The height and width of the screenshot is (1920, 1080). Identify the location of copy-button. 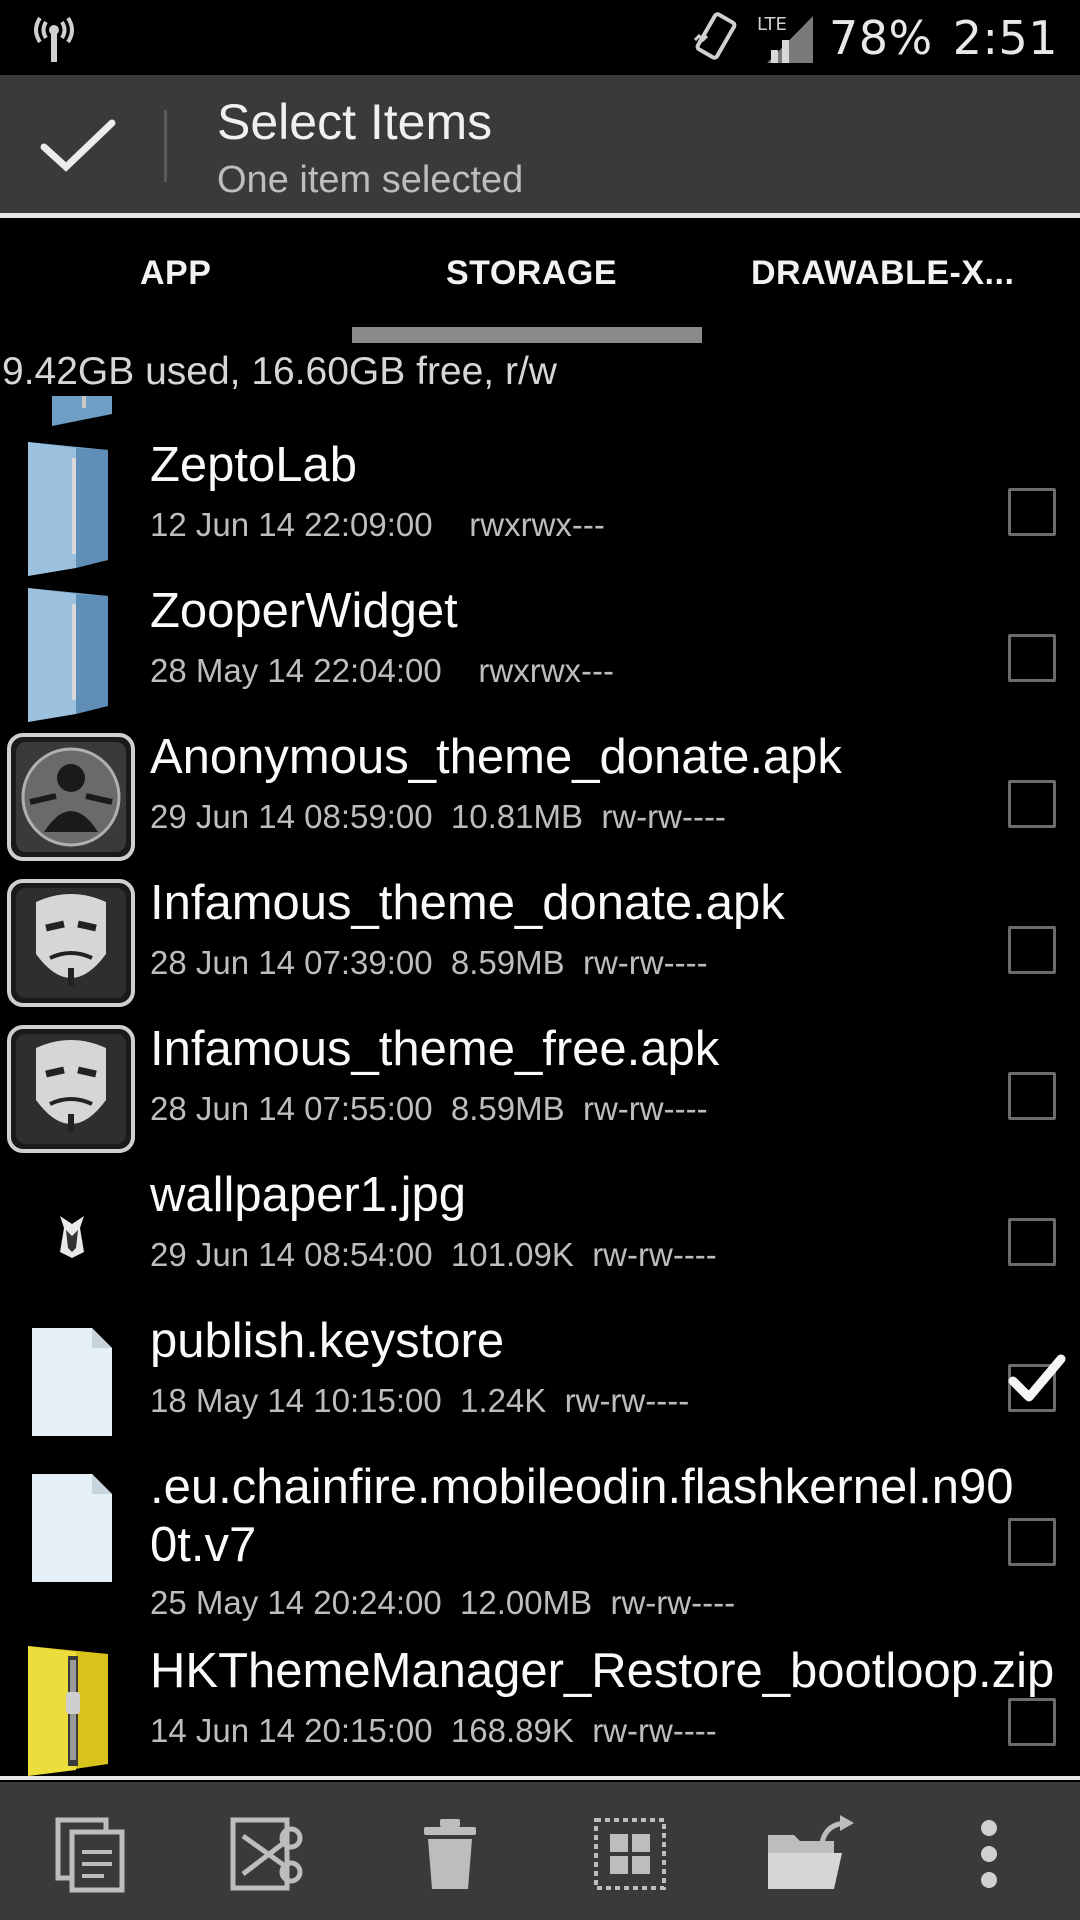
(90, 1854).